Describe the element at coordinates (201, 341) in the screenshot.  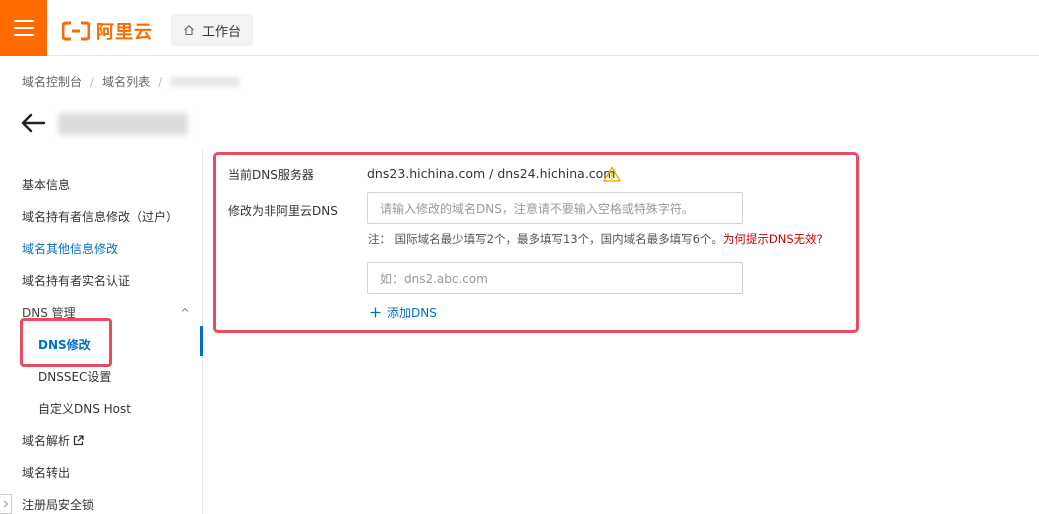
I see `nav-active-indicator` at that location.